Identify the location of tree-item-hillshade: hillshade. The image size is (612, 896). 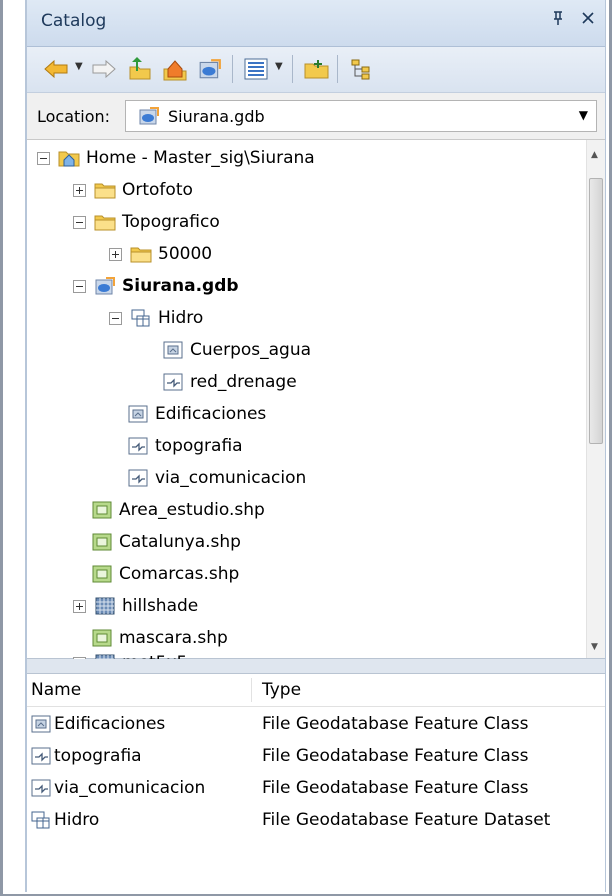
(135, 606).